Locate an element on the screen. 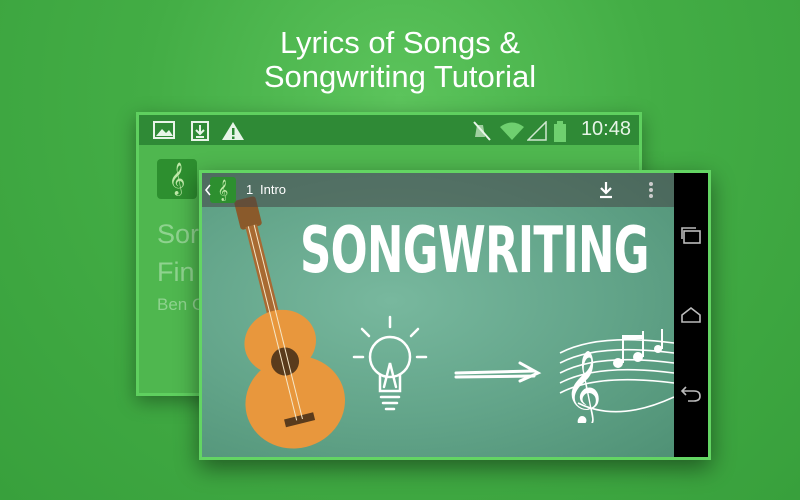 The image size is (800, 500). mute-icon is located at coordinates (482, 131).